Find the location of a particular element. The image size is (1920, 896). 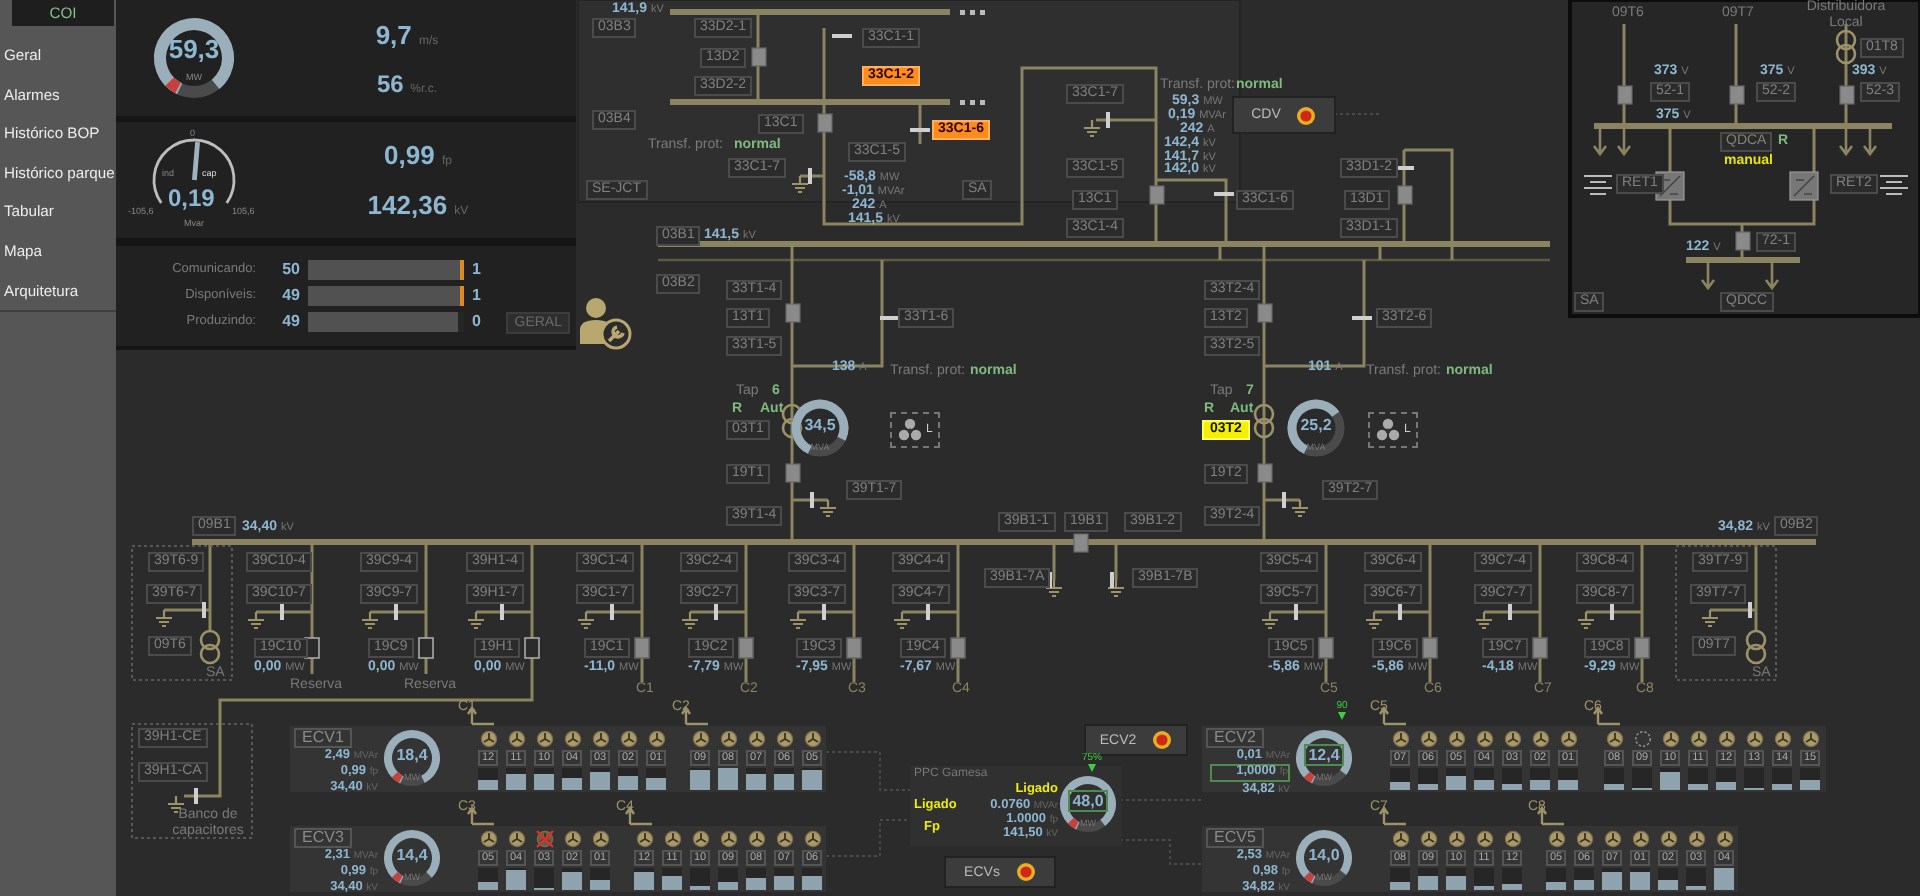

gauge-value: 48,0 is located at coordinates (1088, 801).